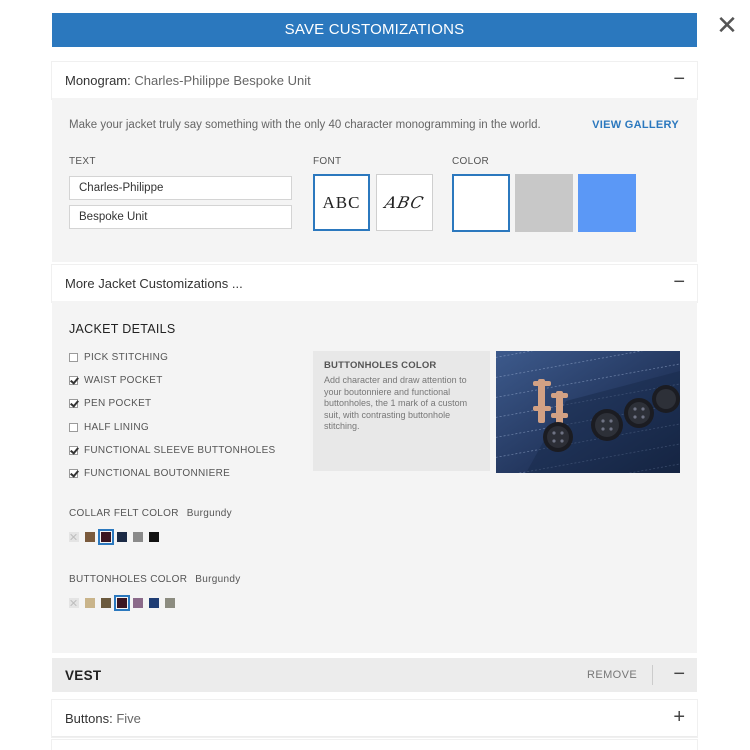  Describe the element at coordinates (327, 161) in the screenshot. I see `font-label: FONT` at that location.